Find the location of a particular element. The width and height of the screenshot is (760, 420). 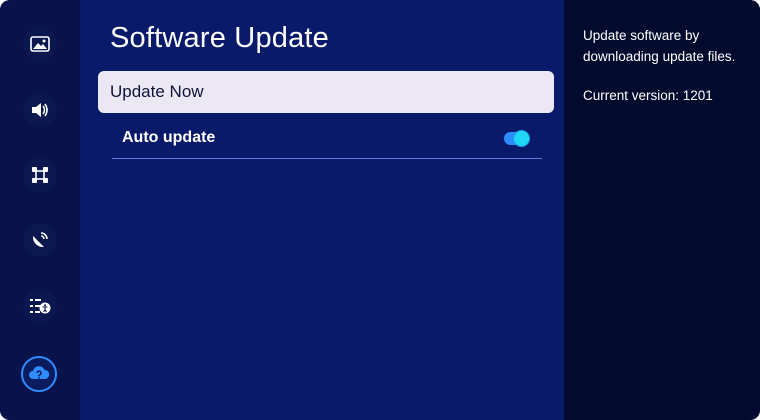

sidebar-item-picture is located at coordinates (40, 44).